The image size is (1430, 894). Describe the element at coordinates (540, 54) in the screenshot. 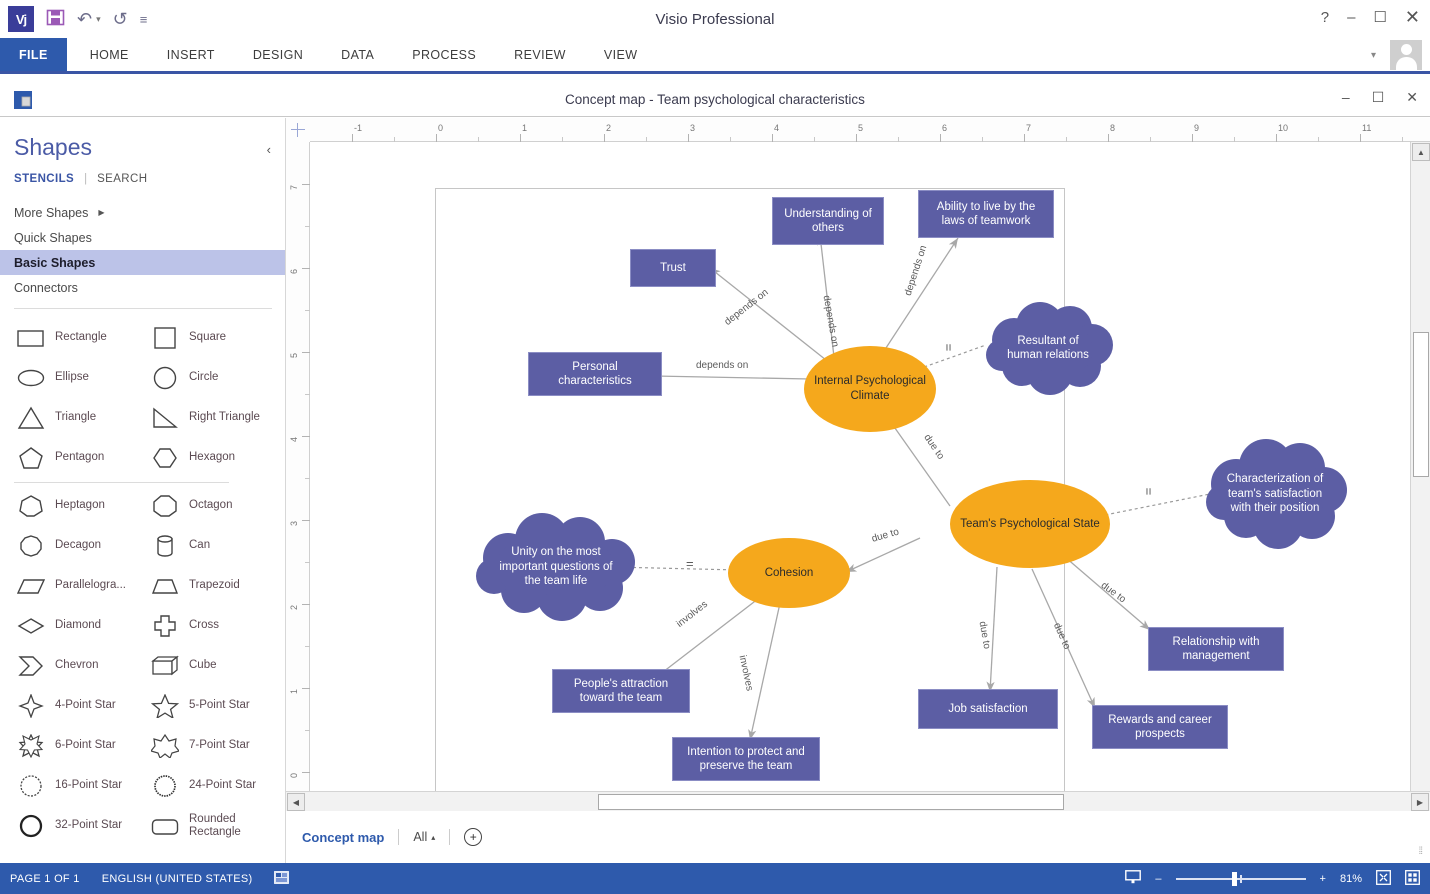

I see `tab-review: REVIEW` at that location.